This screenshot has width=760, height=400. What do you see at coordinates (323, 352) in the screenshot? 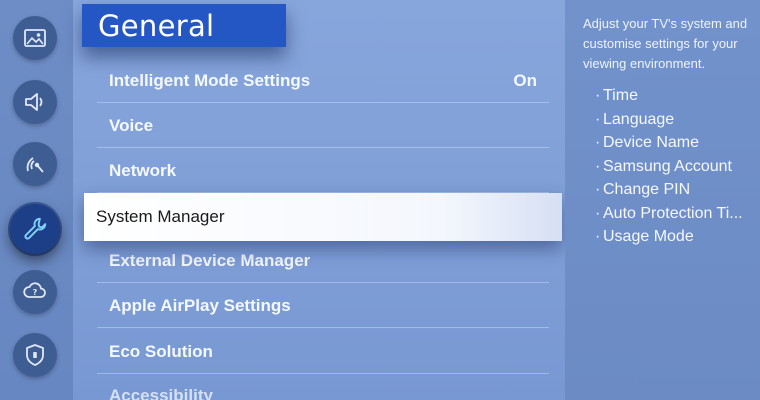
I see `menu-item-eco-solution: Eco Solution` at bounding box center [323, 352].